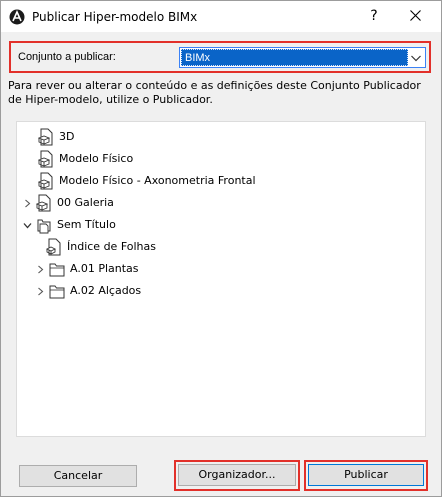 This screenshot has width=442, height=497. What do you see at coordinates (67, 136) in the screenshot?
I see `tree-item-label: 3D` at bounding box center [67, 136].